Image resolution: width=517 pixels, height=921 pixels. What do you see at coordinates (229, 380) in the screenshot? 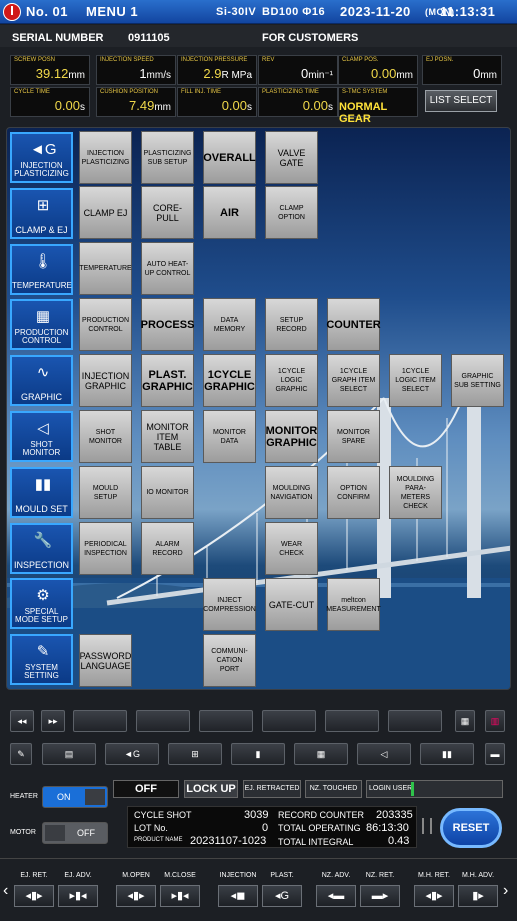
I see `cycle-graphic-button: 1CYCLE GRAPHIC` at bounding box center [229, 380].